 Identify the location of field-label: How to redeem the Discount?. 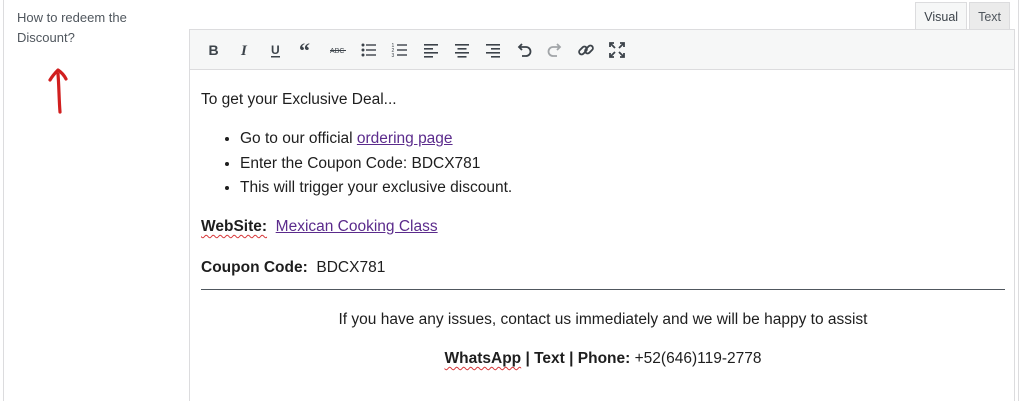
(72, 27).